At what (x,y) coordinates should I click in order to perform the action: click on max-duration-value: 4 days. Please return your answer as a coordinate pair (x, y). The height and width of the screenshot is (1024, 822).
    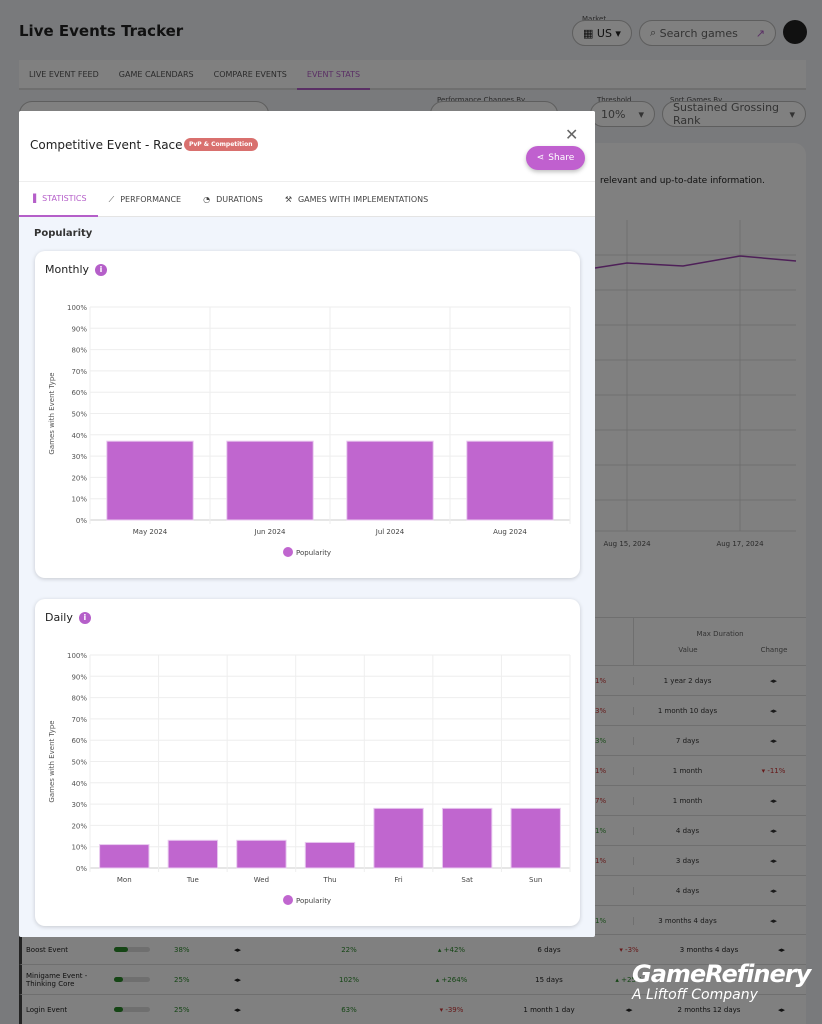
    Looking at the image, I should click on (687, 890).